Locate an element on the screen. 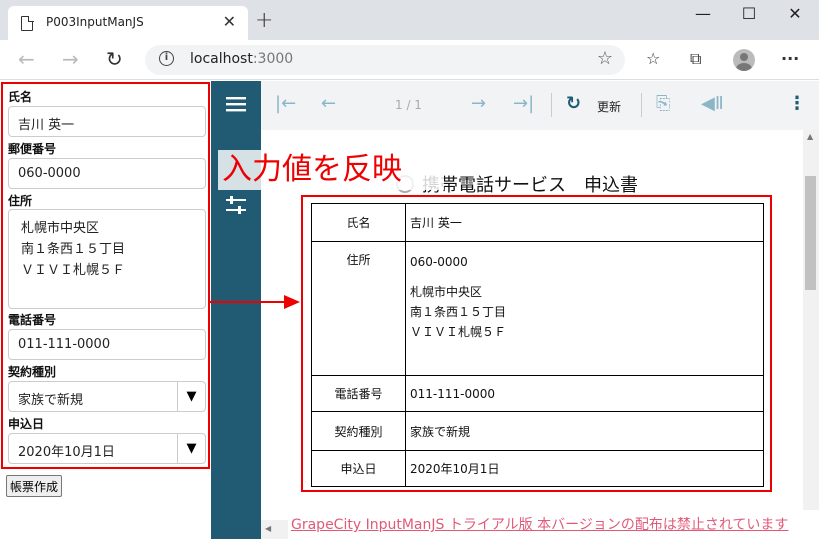 This screenshot has width=819, height=539. table-row: 電話番号 011-111-0000 is located at coordinates (537, 393).